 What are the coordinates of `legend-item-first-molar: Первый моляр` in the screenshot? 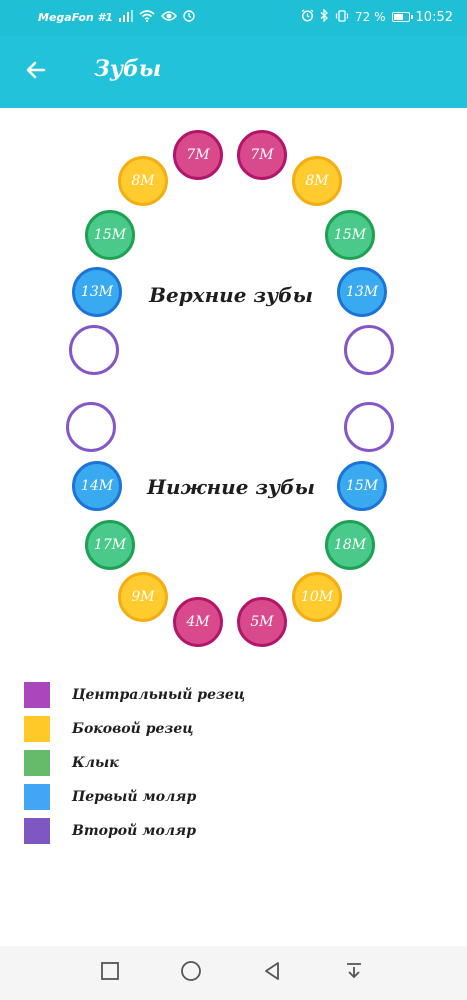 It's located at (134, 797).